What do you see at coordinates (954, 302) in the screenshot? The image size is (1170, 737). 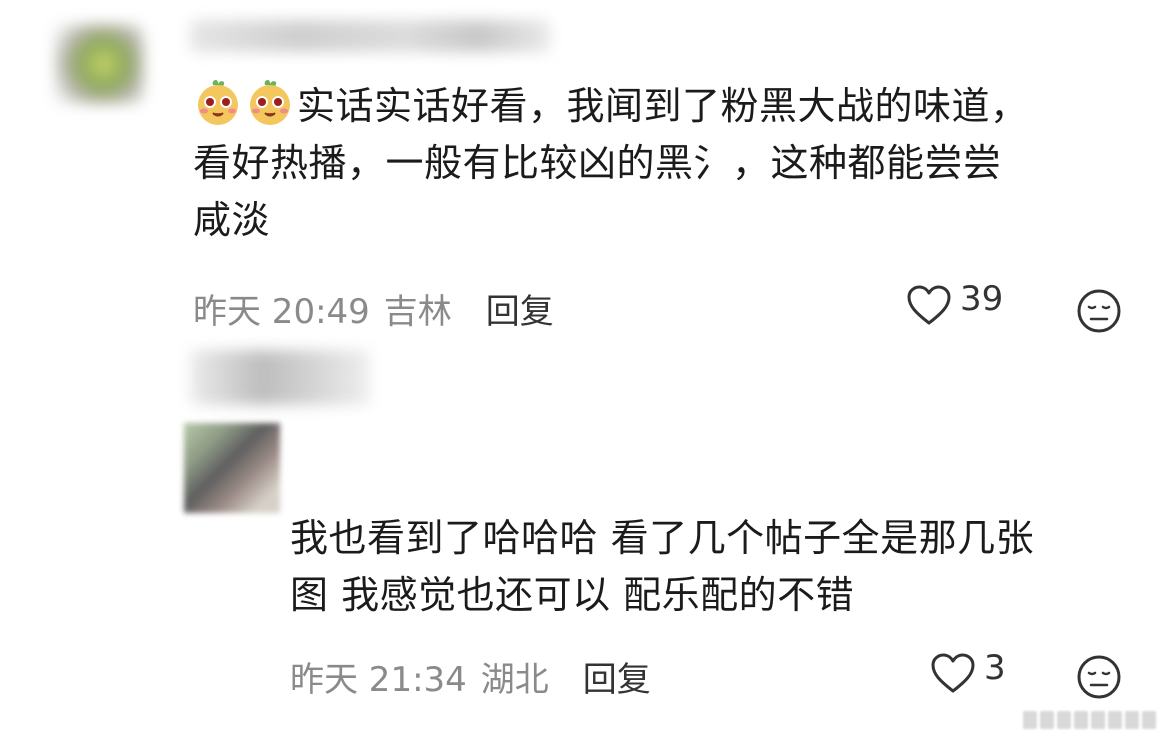 I see `like-button: 39` at bounding box center [954, 302].